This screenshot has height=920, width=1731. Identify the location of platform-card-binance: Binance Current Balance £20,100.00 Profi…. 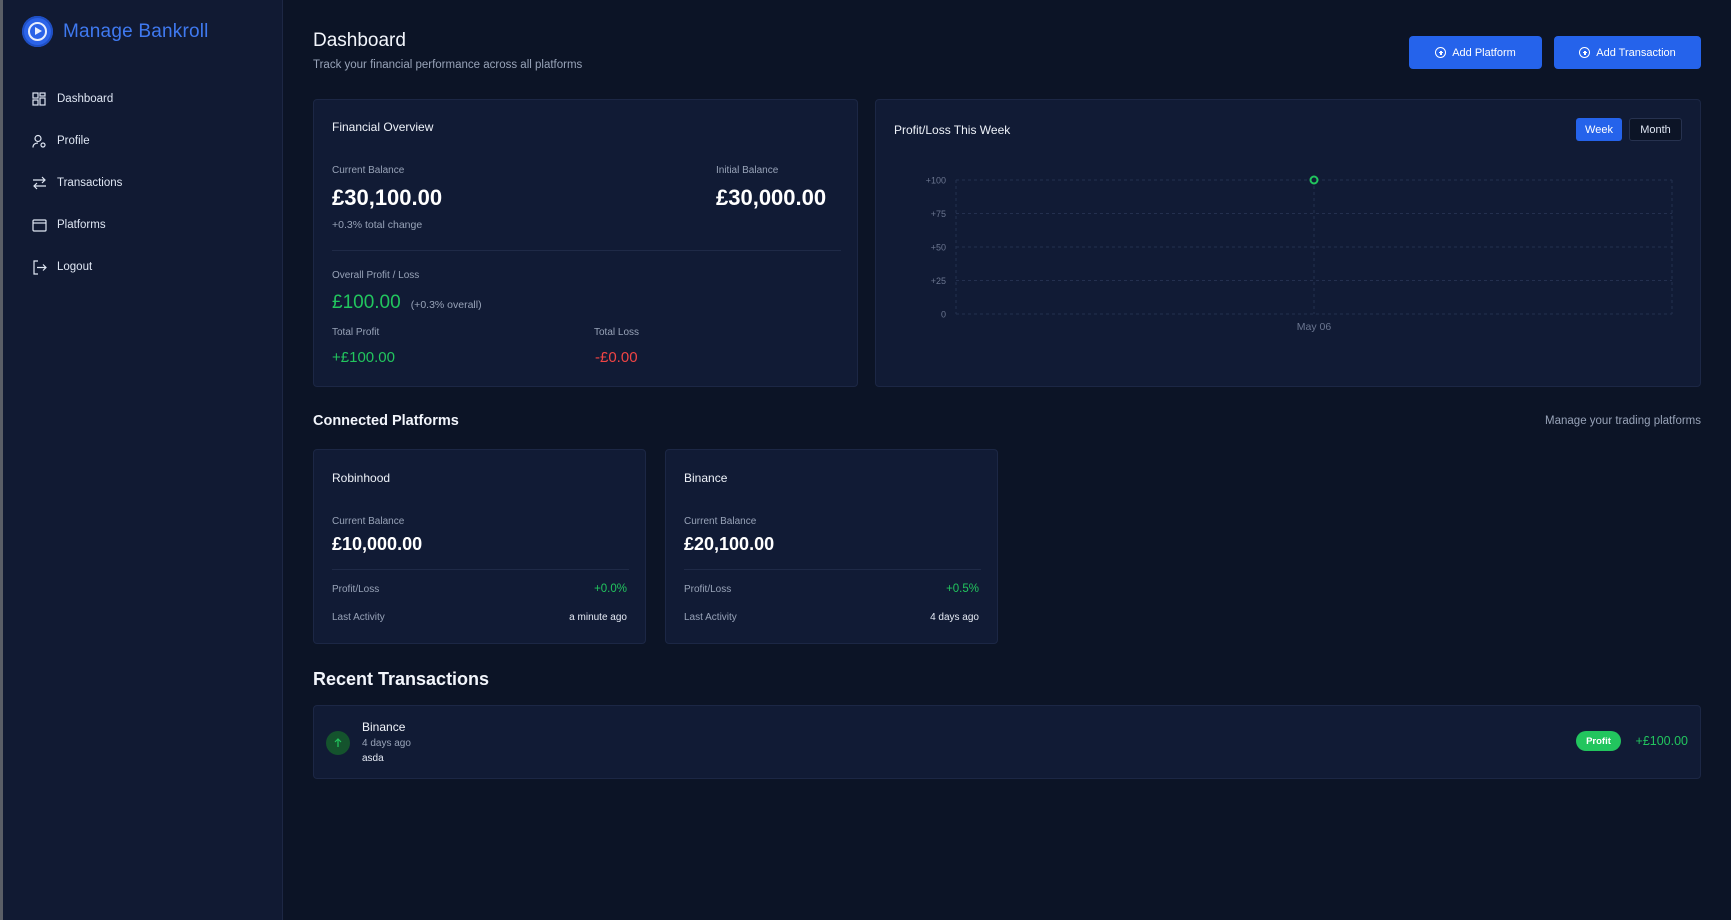
(831, 546).